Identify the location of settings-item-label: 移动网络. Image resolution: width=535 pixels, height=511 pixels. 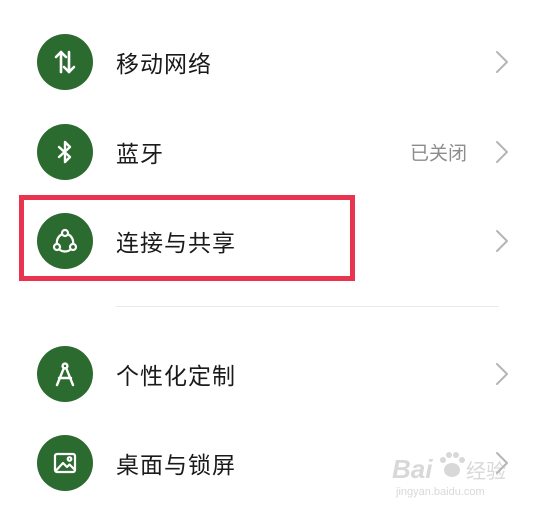
(164, 65).